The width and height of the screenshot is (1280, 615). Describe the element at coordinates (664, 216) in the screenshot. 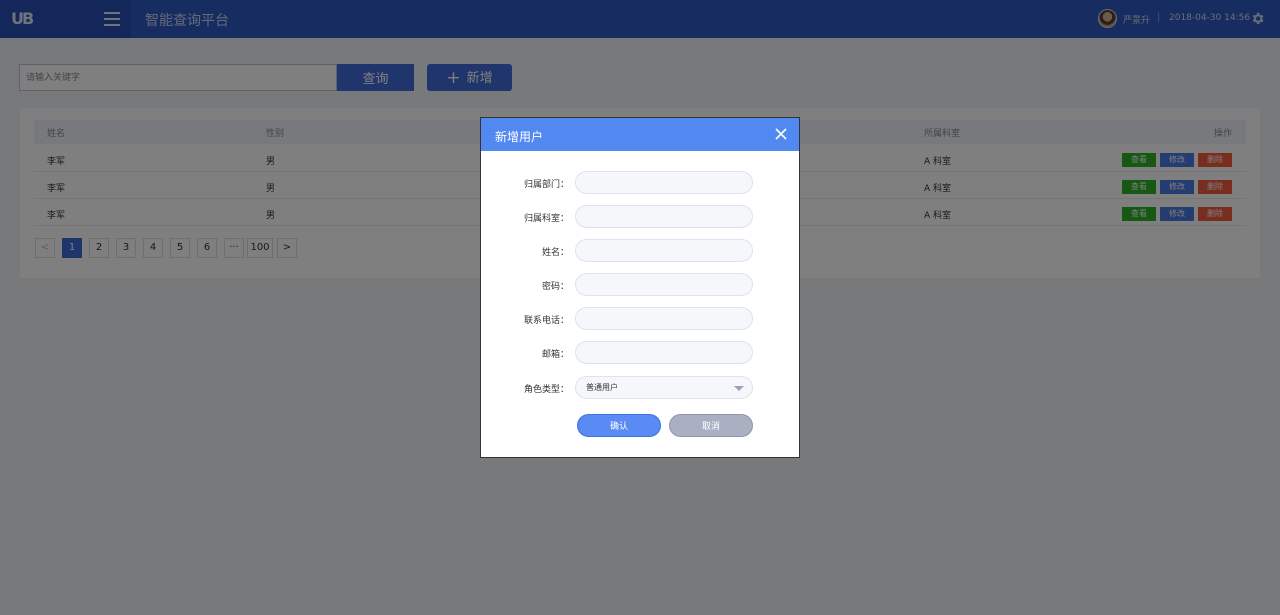

I see `office-input` at that location.